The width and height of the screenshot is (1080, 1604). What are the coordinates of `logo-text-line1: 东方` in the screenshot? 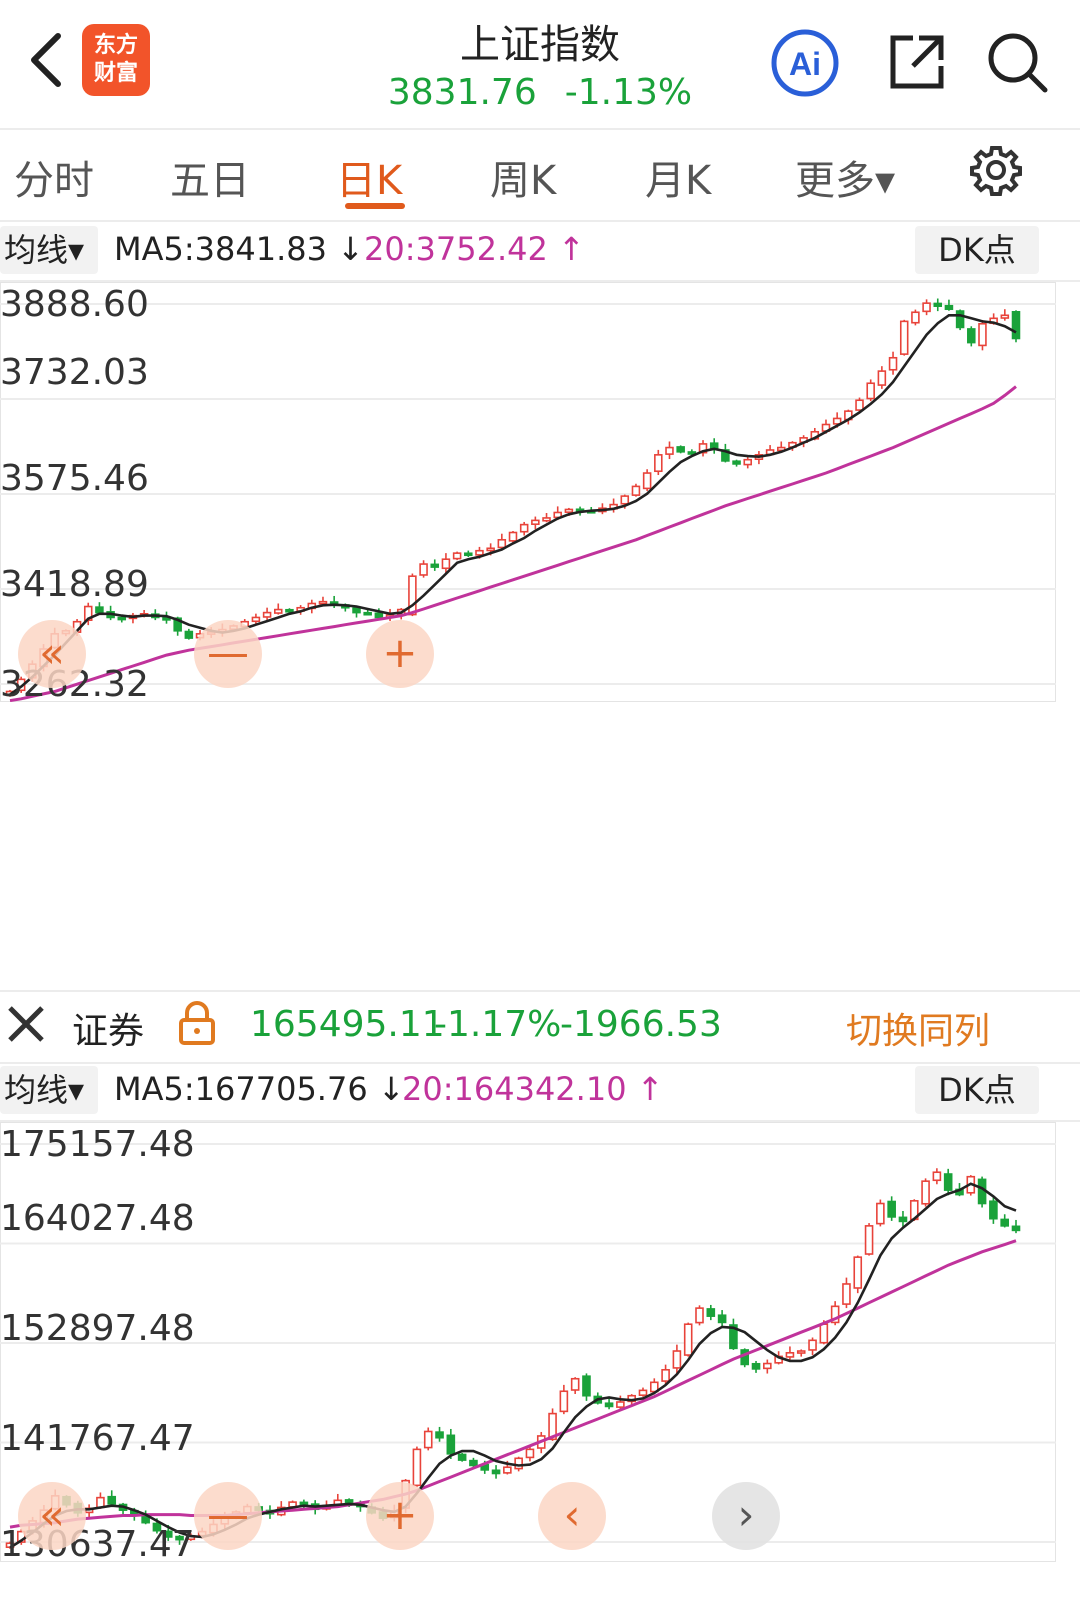 It's located at (115, 45).